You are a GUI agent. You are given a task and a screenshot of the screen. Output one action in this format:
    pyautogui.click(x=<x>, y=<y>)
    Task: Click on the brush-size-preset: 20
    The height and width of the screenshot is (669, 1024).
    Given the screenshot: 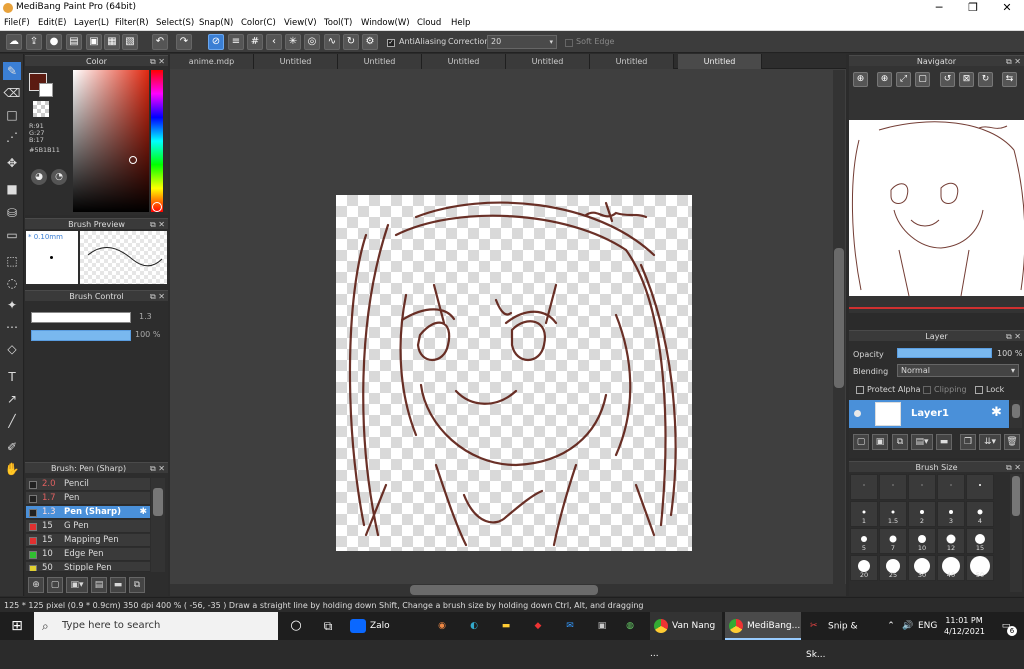 What is the action you would take?
    pyautogui.click(x=864, y=568)
    